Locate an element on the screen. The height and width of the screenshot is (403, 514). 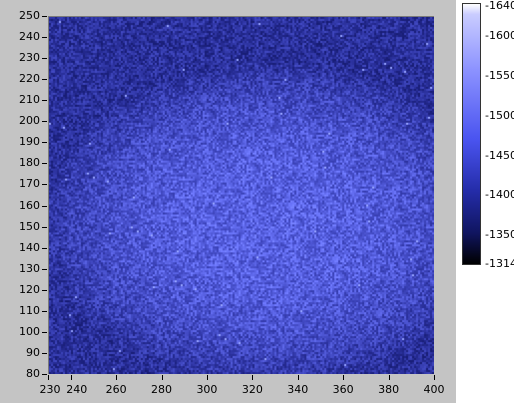
x-tick-label: 340 is located at coordinates (298, 389).